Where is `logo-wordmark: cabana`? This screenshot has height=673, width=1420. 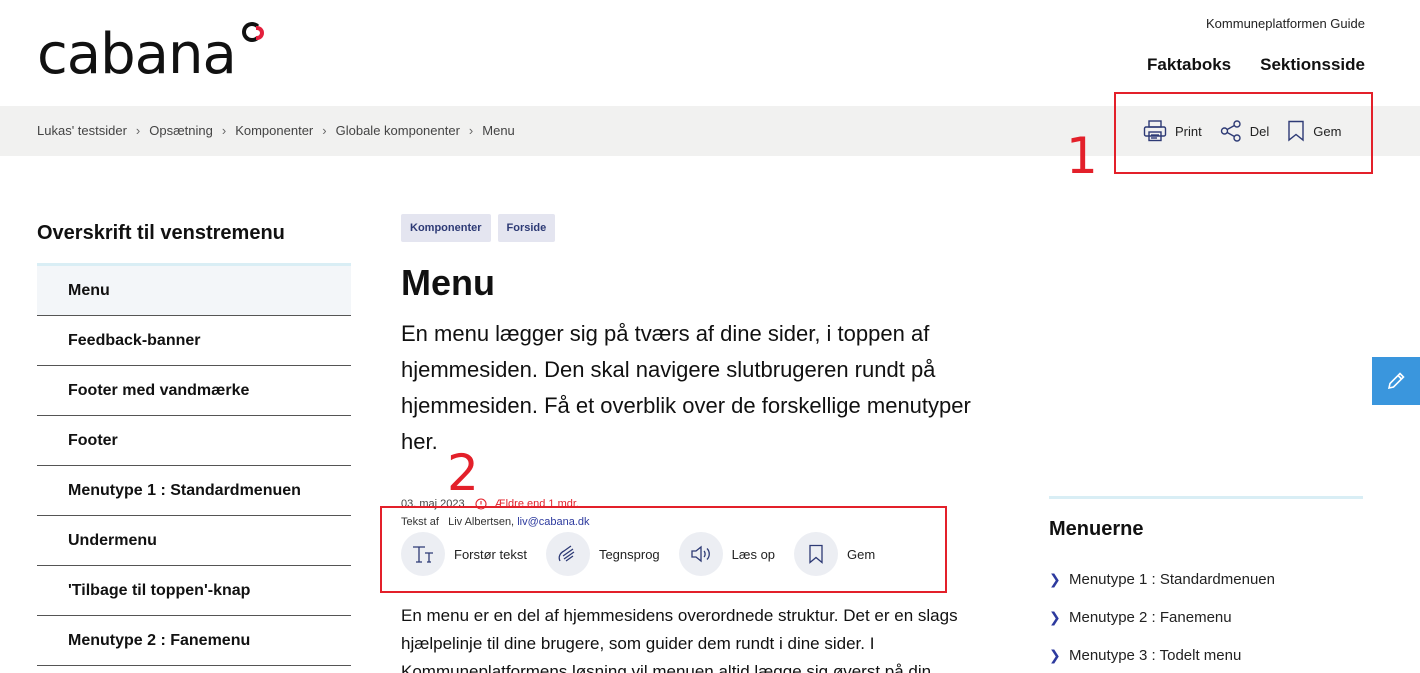 logo-wordmark: cabana is located at coordinates (137, 54).